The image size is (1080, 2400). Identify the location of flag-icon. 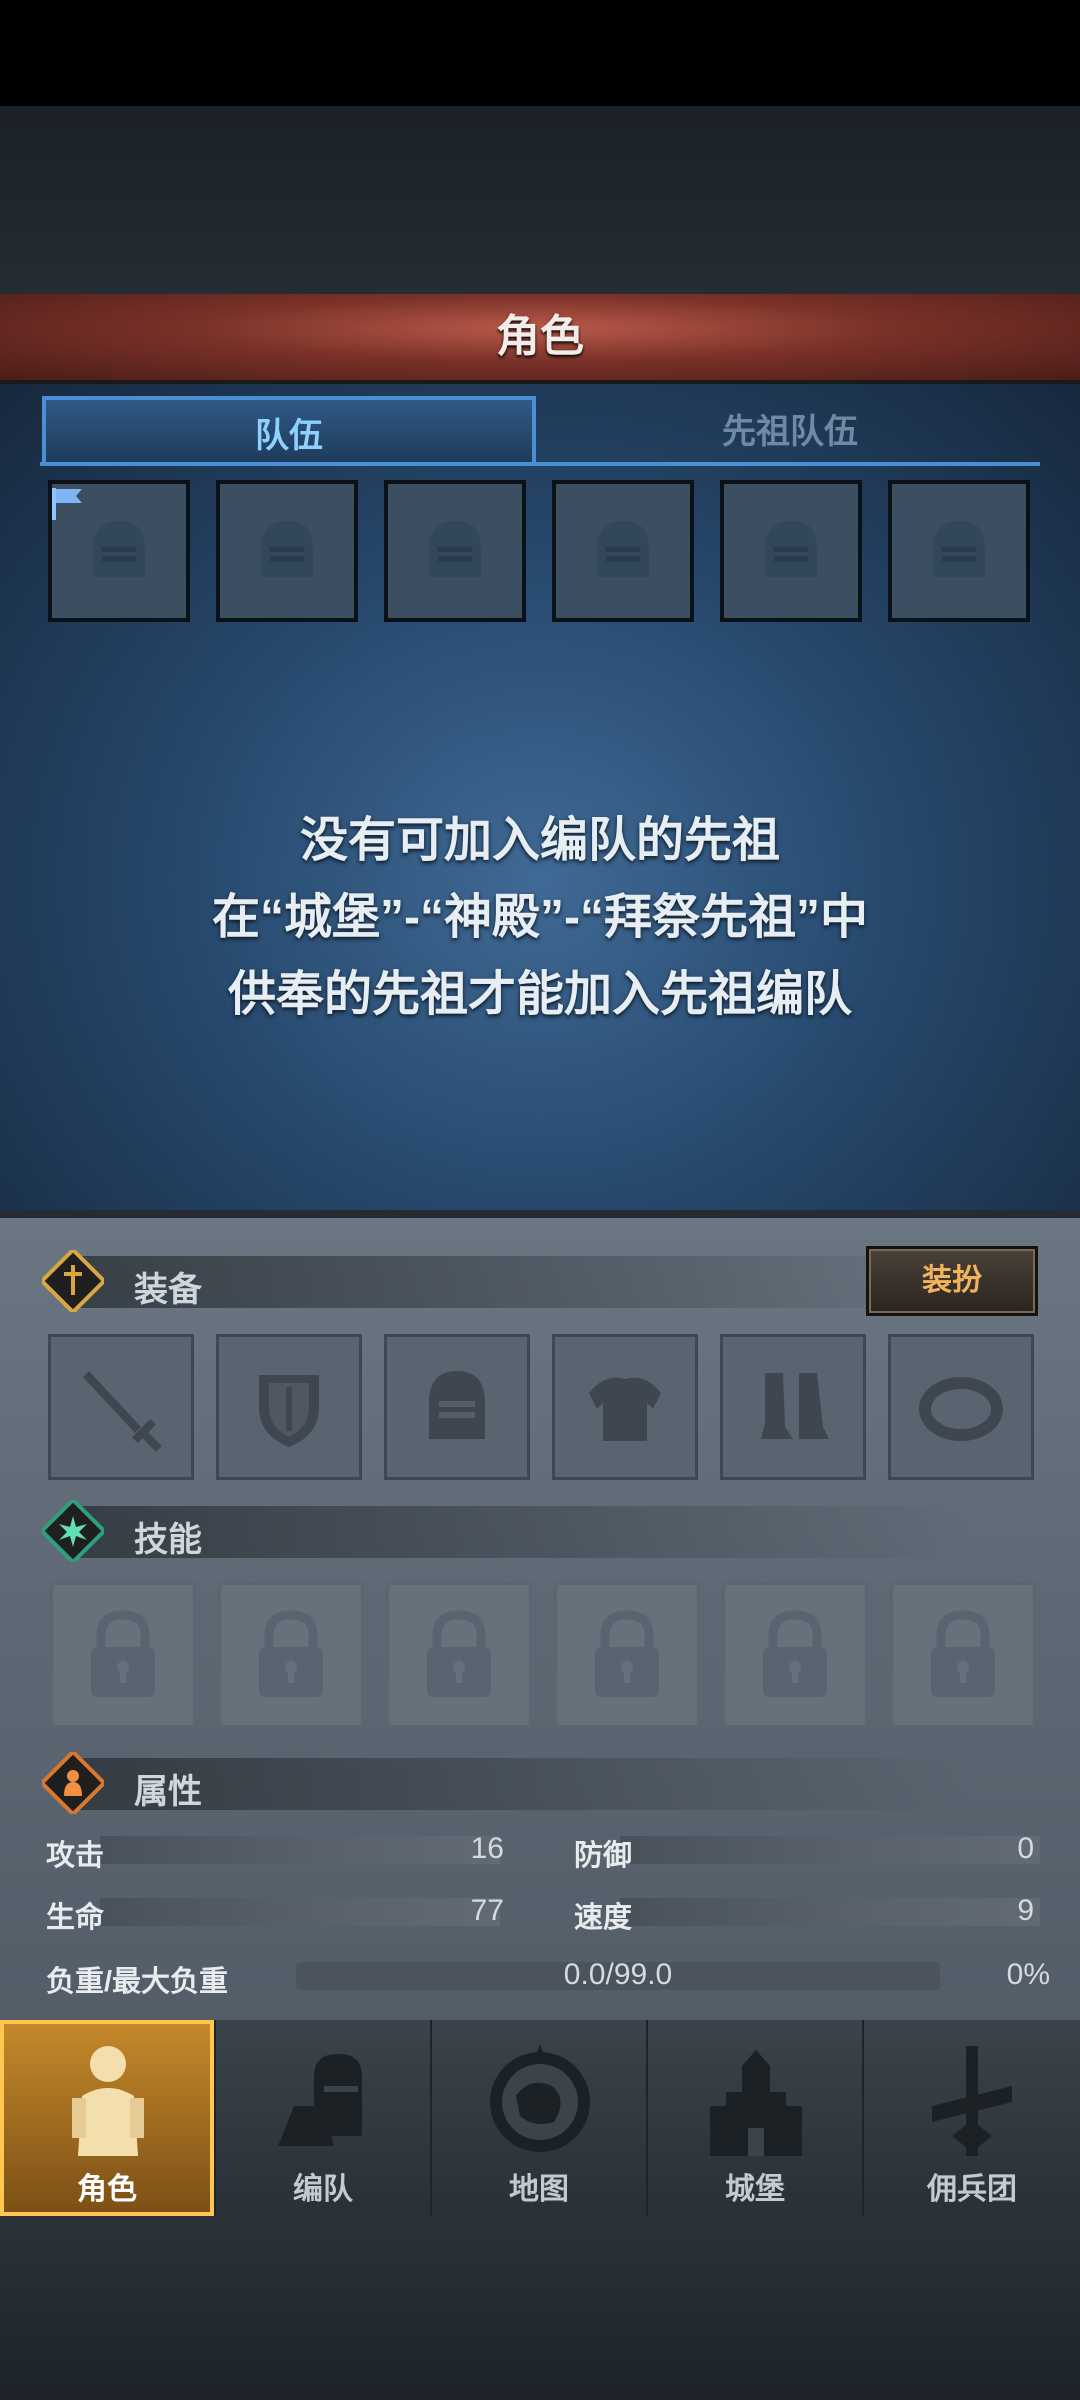
(67, 504).